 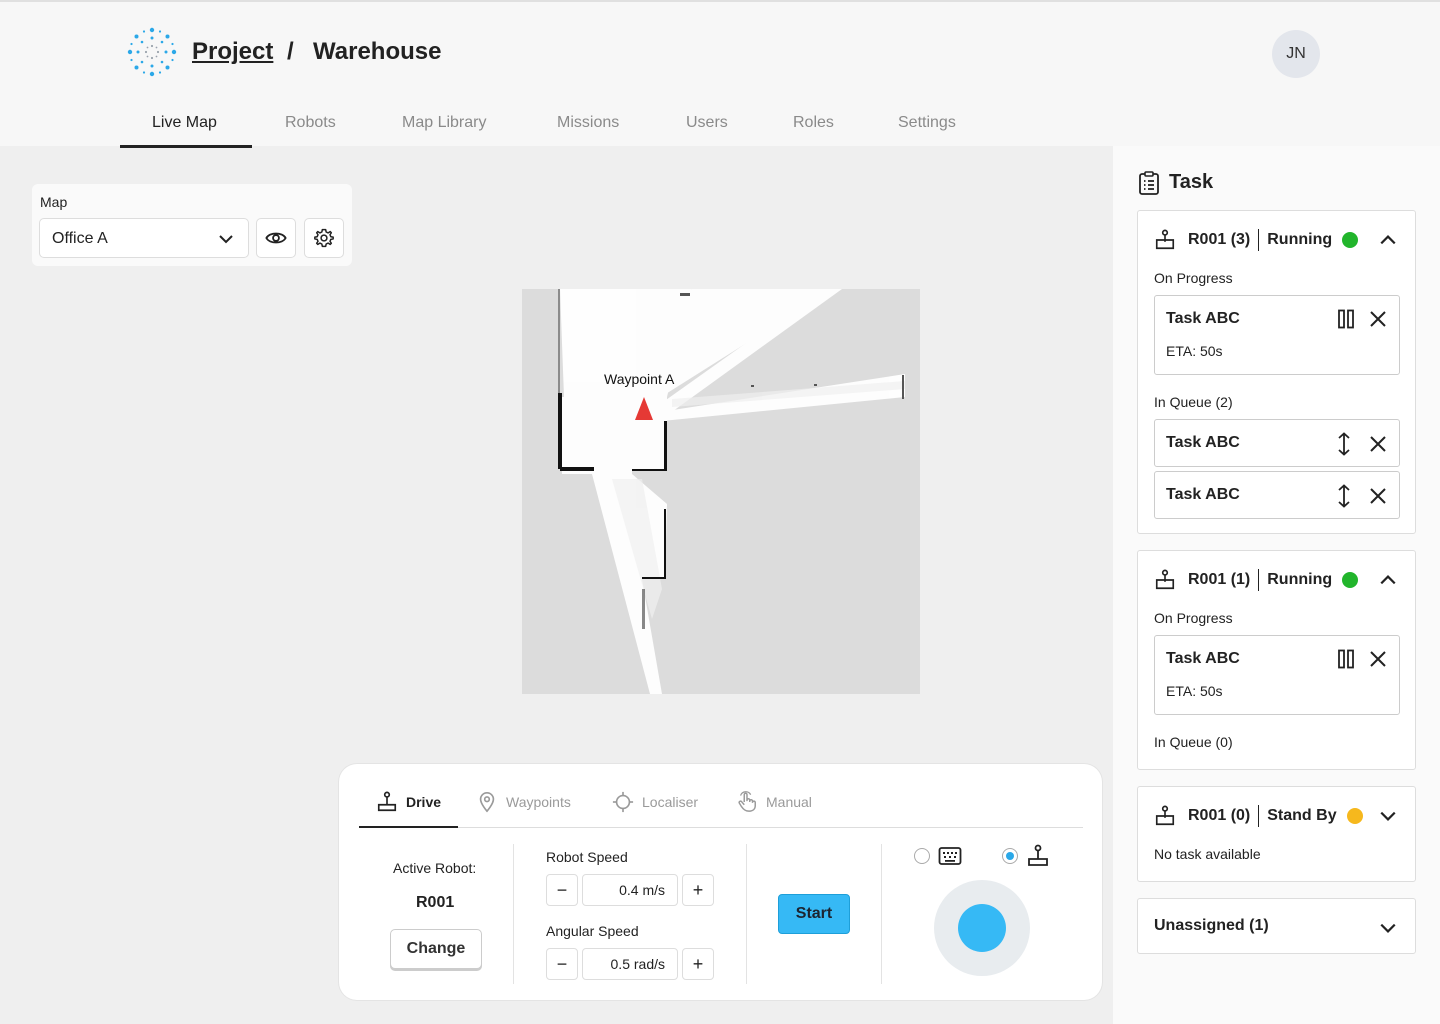 I want to click on active-drive-tab-indicator, so click(x=408, y=827).